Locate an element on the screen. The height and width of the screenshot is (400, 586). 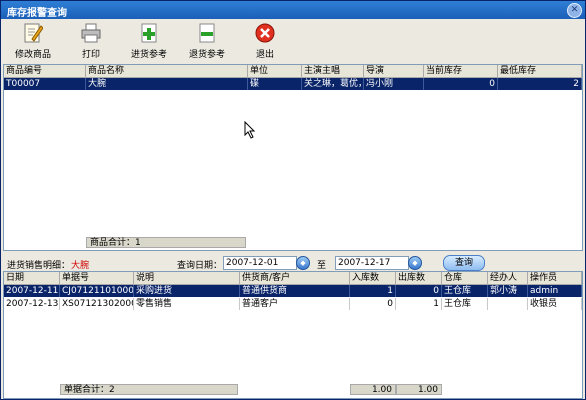
record-date: 2007-12-13 is located at coordinates (33, 304).